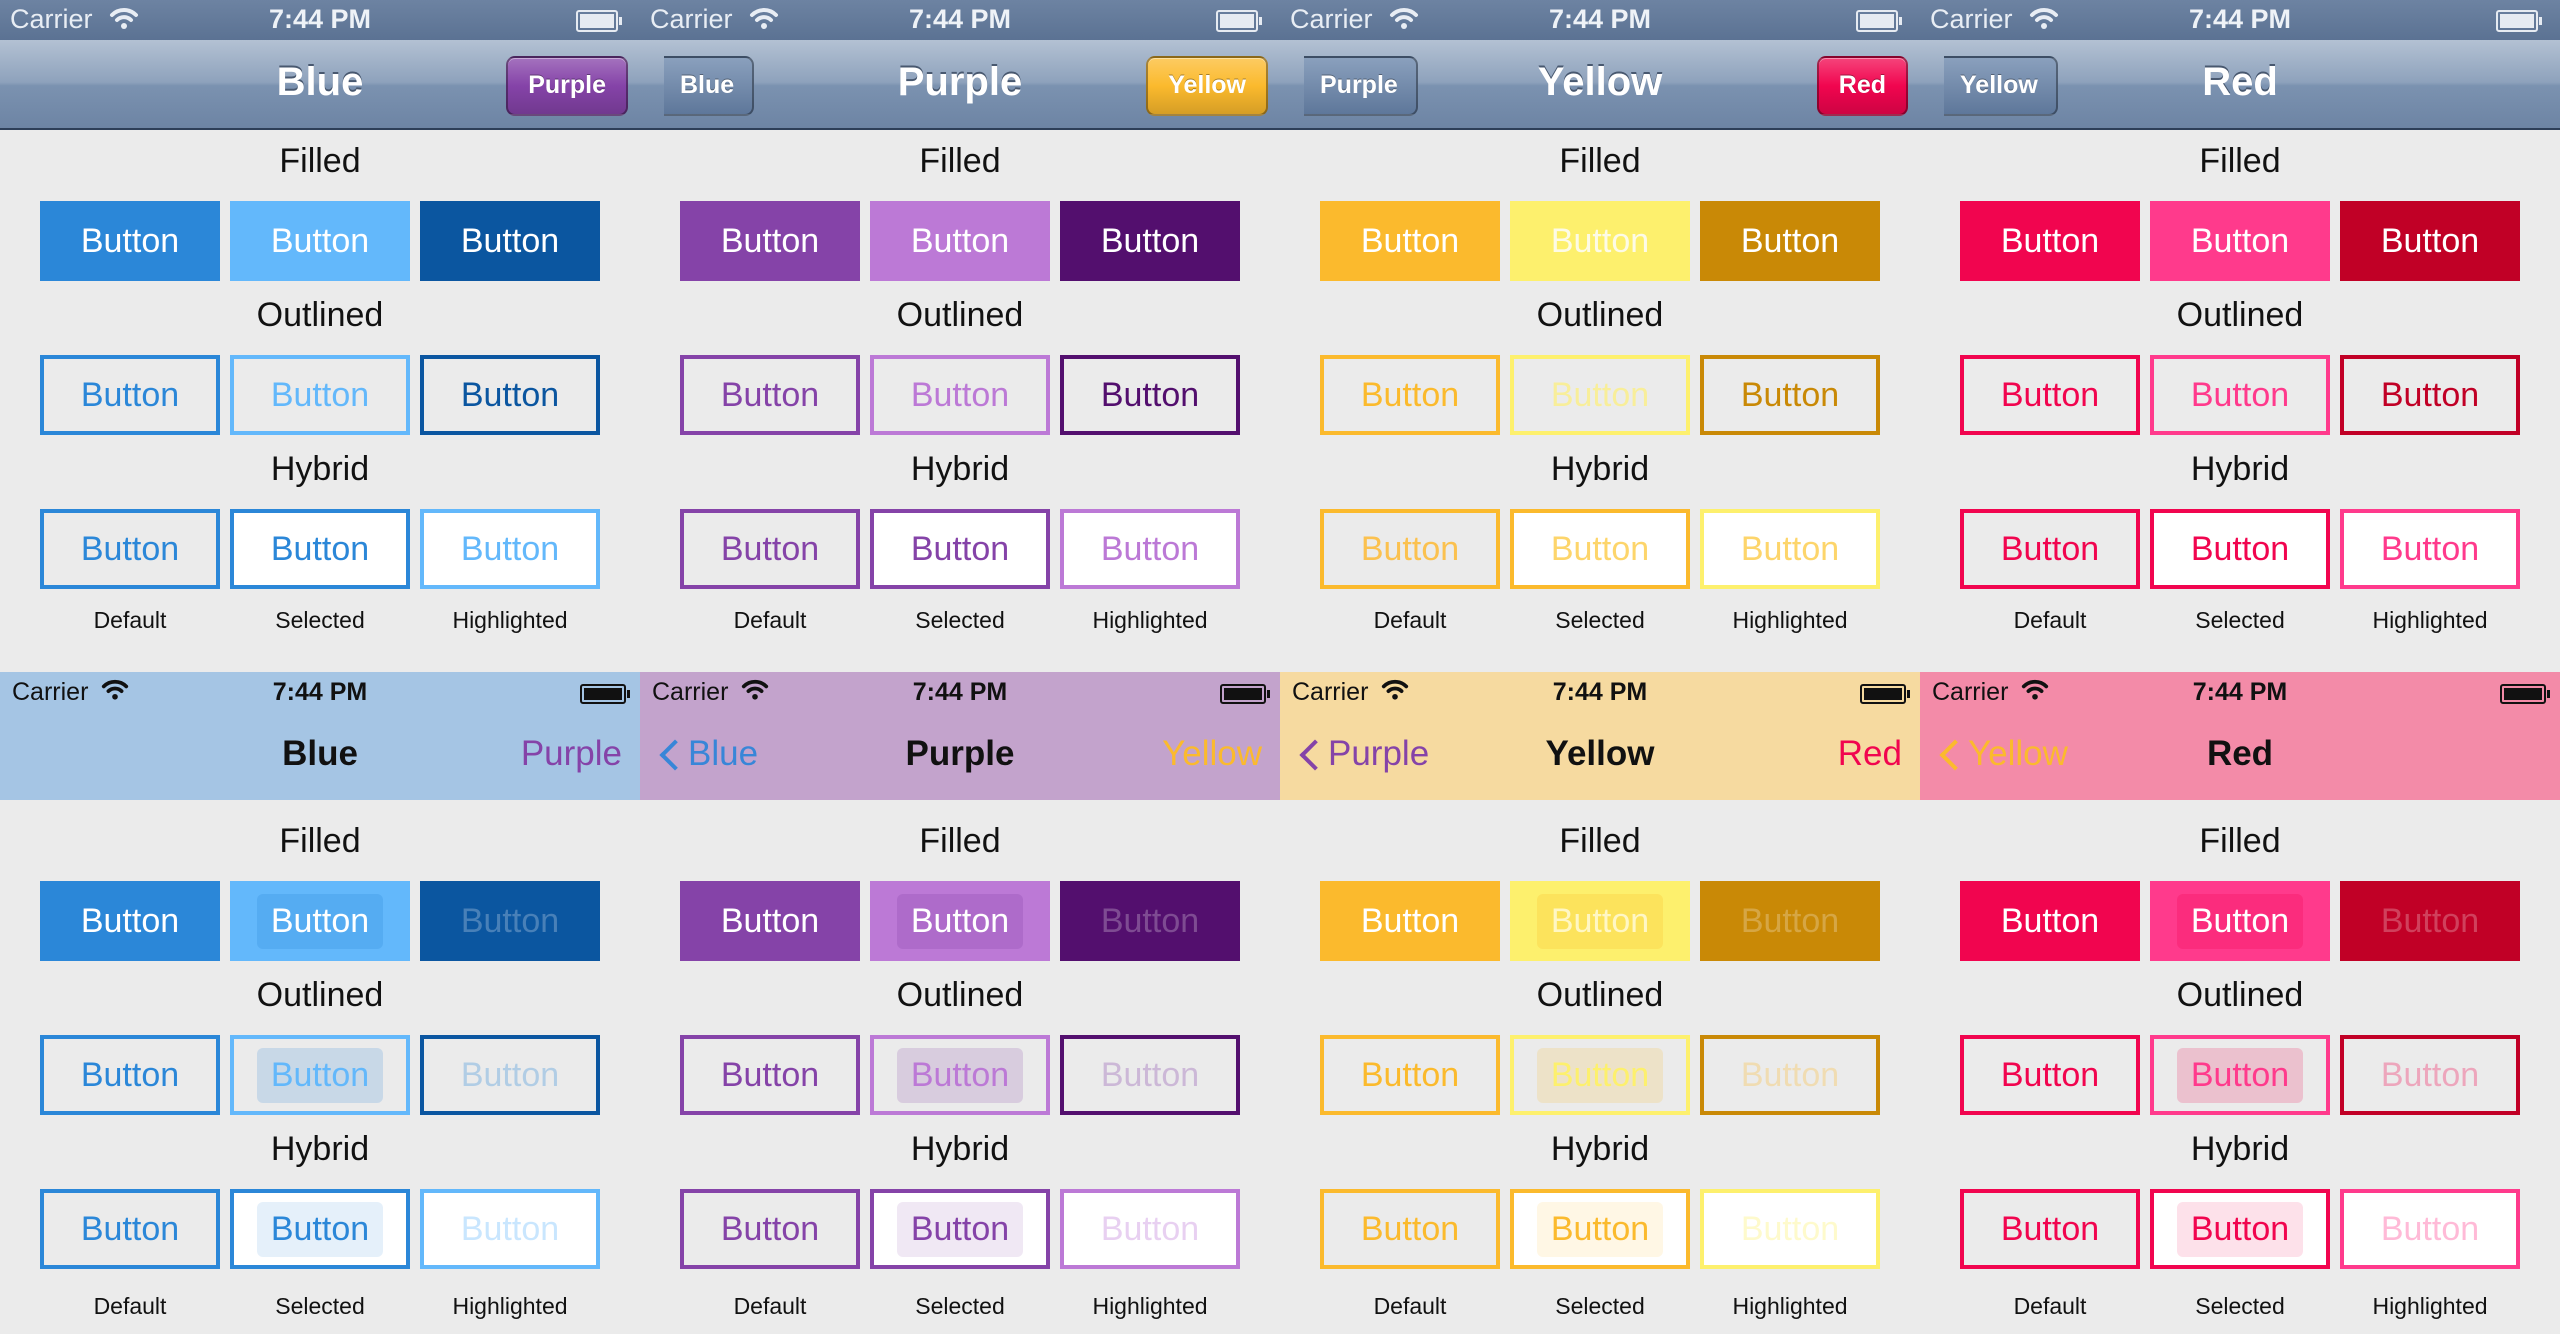 The width and height of the screenshot is (2560, 1334). Describe the element at coordinates (130, 1306) in the screenshot. I see `state-label-default: Default` at that location.